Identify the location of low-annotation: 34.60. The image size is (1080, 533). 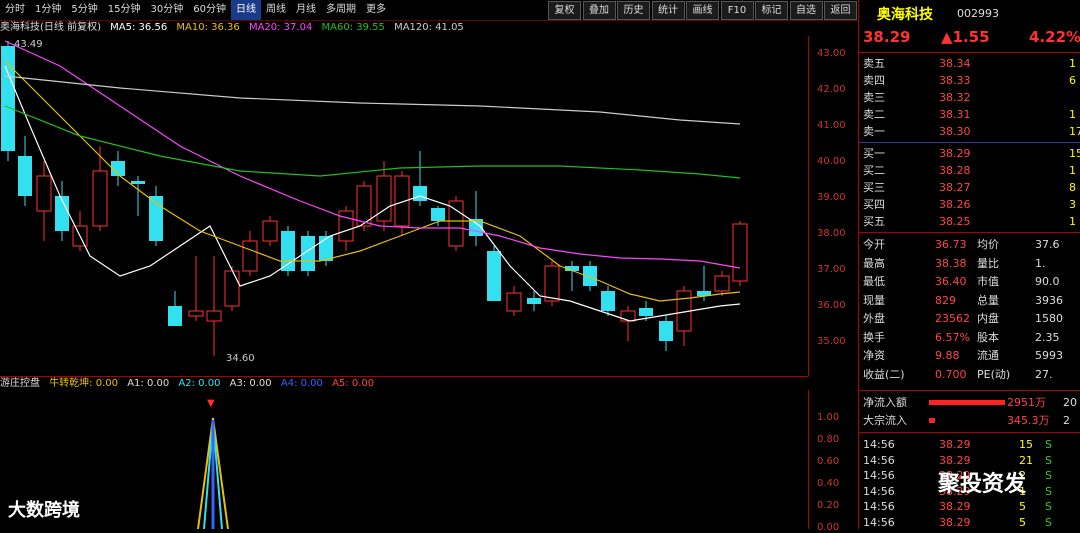
(240, 358).